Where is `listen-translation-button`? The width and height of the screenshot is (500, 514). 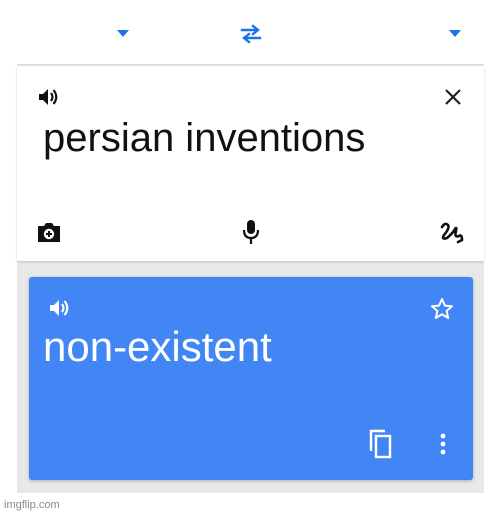
listen-translation-button is located at coordinates (59, 308).